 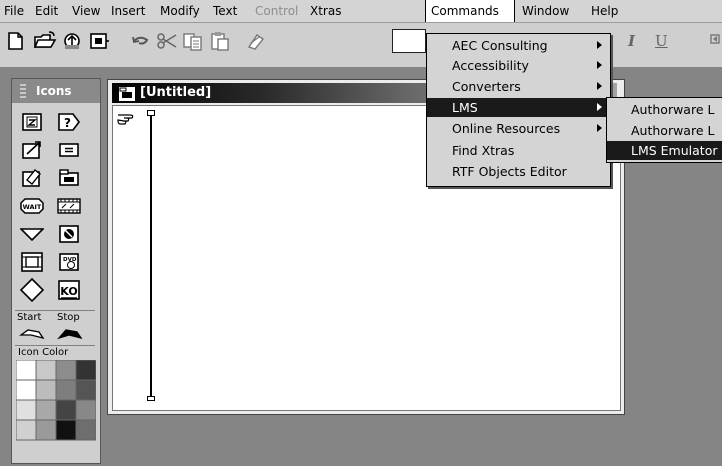 What do you see at coordinates (128, 11) in the screenshot?
I see `menu-insert: Insert` at bounding box center [128, 11].